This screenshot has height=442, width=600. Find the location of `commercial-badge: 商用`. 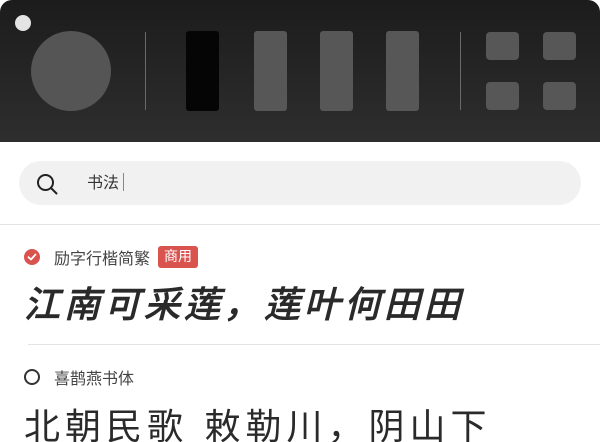

commercial-badge: 商用 is located at coordinates (178, 257).